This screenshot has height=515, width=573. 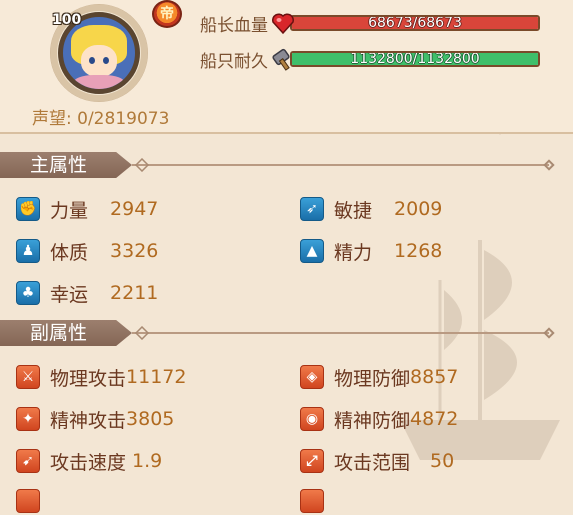 I want to click on attr-spirit-defense: ◉ 精神防御 4872, so click(x=379, y=419).